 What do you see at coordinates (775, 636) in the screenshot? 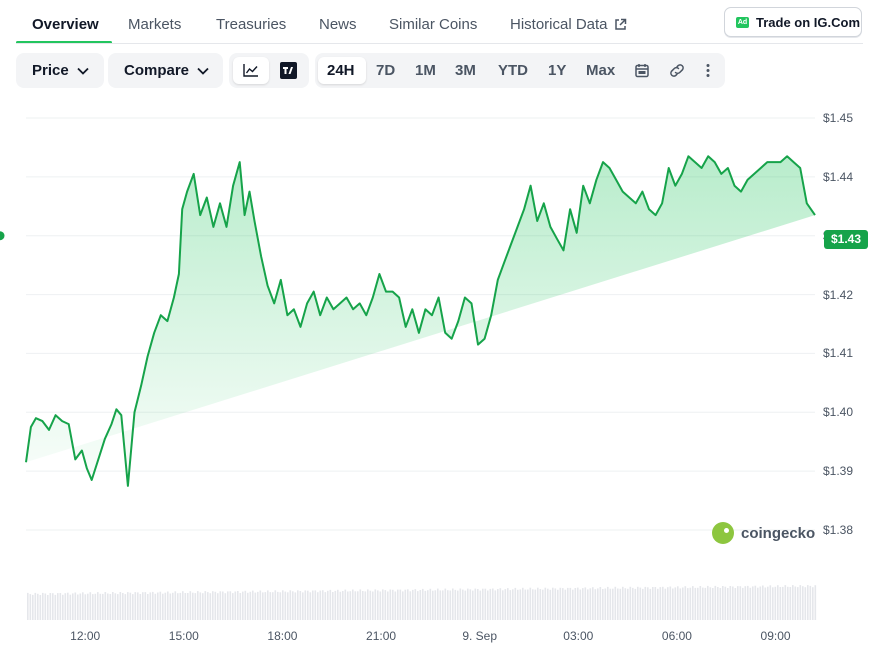
I see `x-tick-label: 09:00` at bounding box center [775, 636].